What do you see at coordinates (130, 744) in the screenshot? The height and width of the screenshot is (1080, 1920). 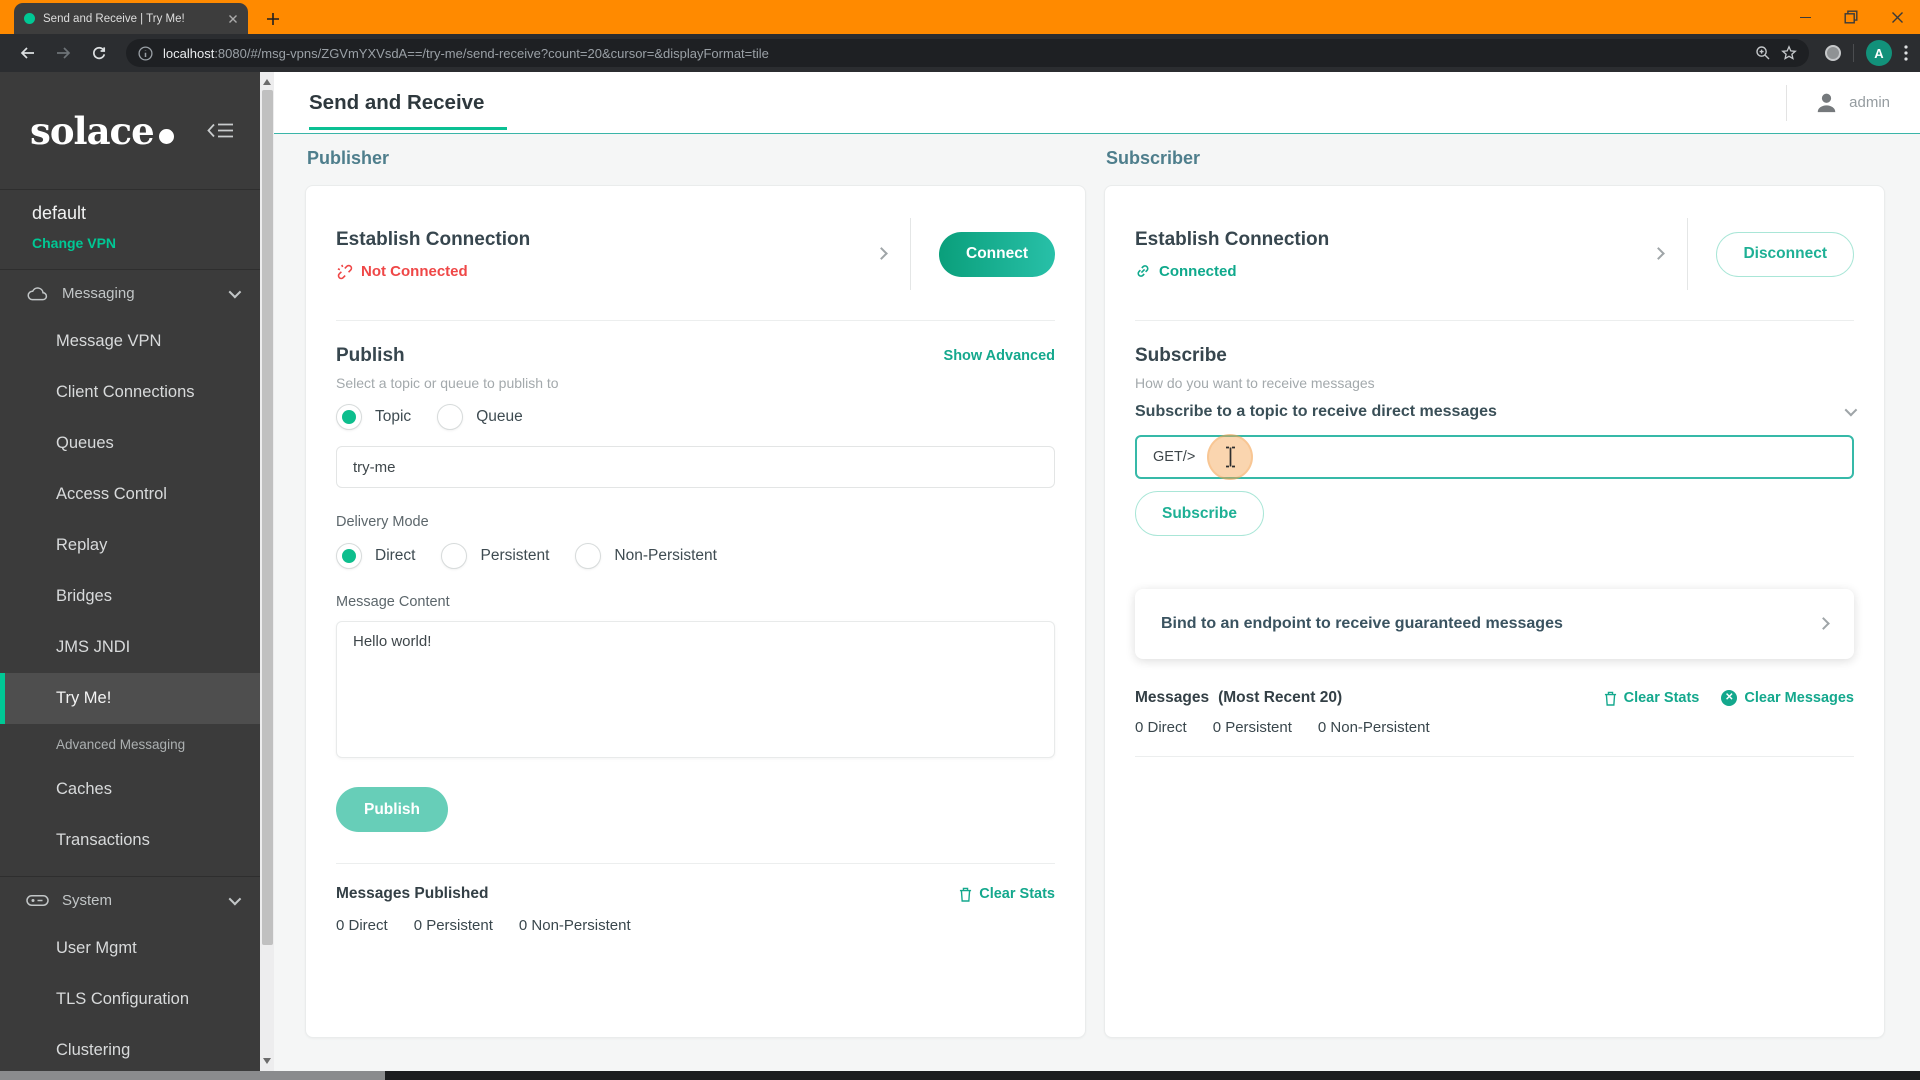 I see `sidebar-item-advanced-messaging: Advanced Messaging` at bounding box center [130, 744].